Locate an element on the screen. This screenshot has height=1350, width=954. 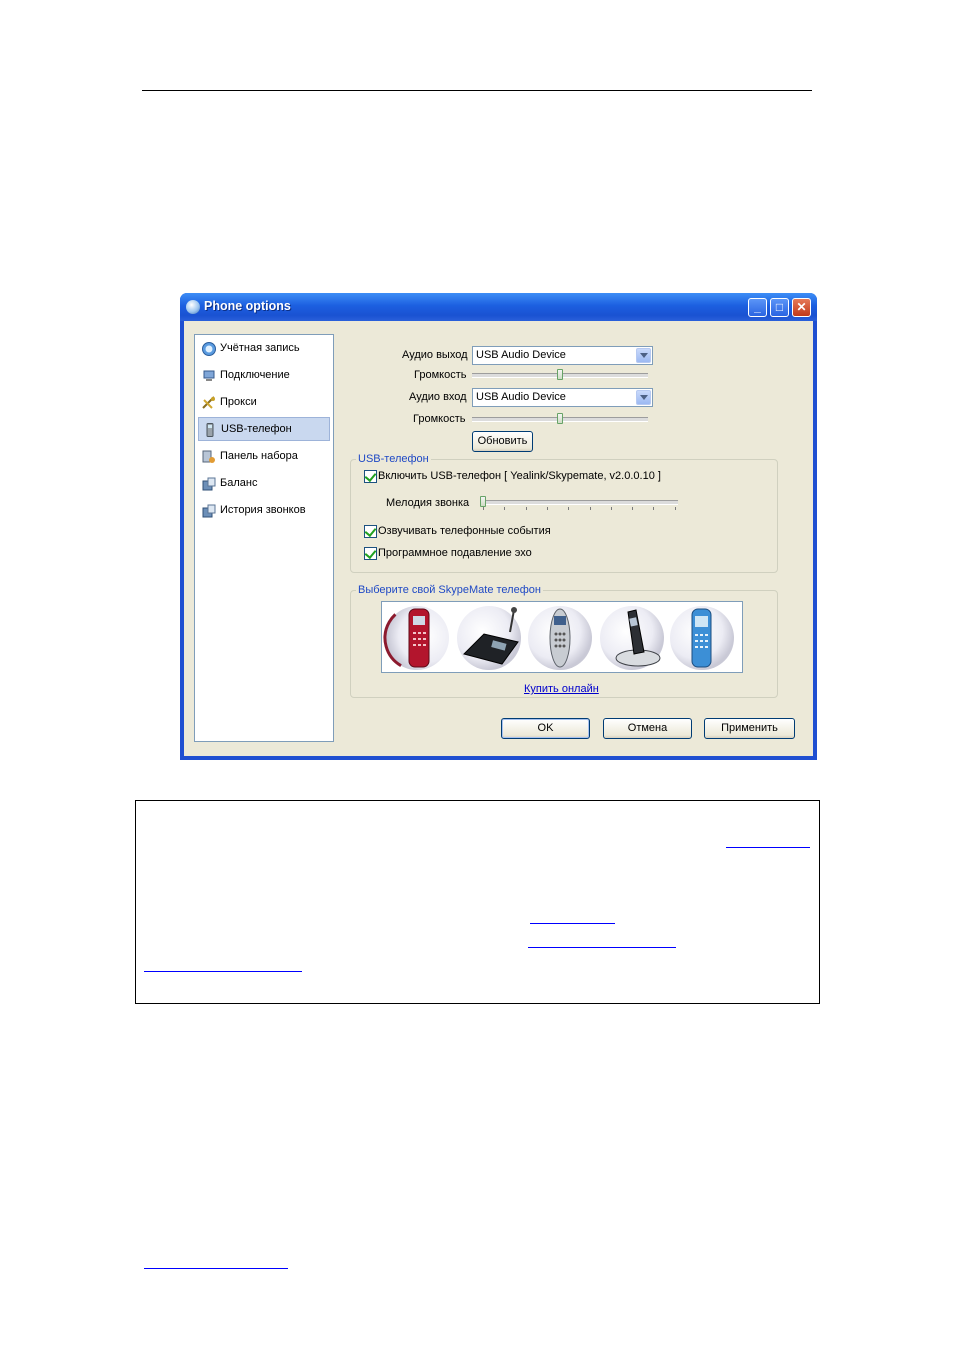
audio-input-value: USB Audio Device is located at coordinates (521, 397).